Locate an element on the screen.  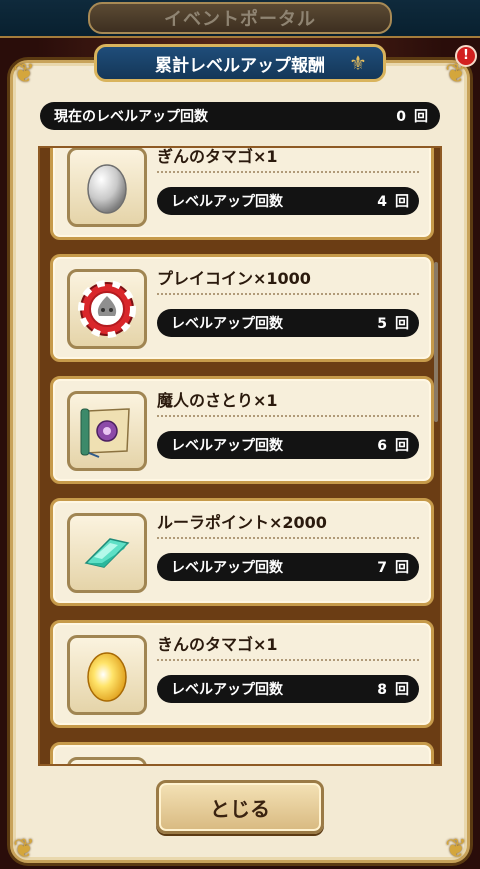
reward-name: ルーラポイント×2000 is located at coordinates (242, 522).